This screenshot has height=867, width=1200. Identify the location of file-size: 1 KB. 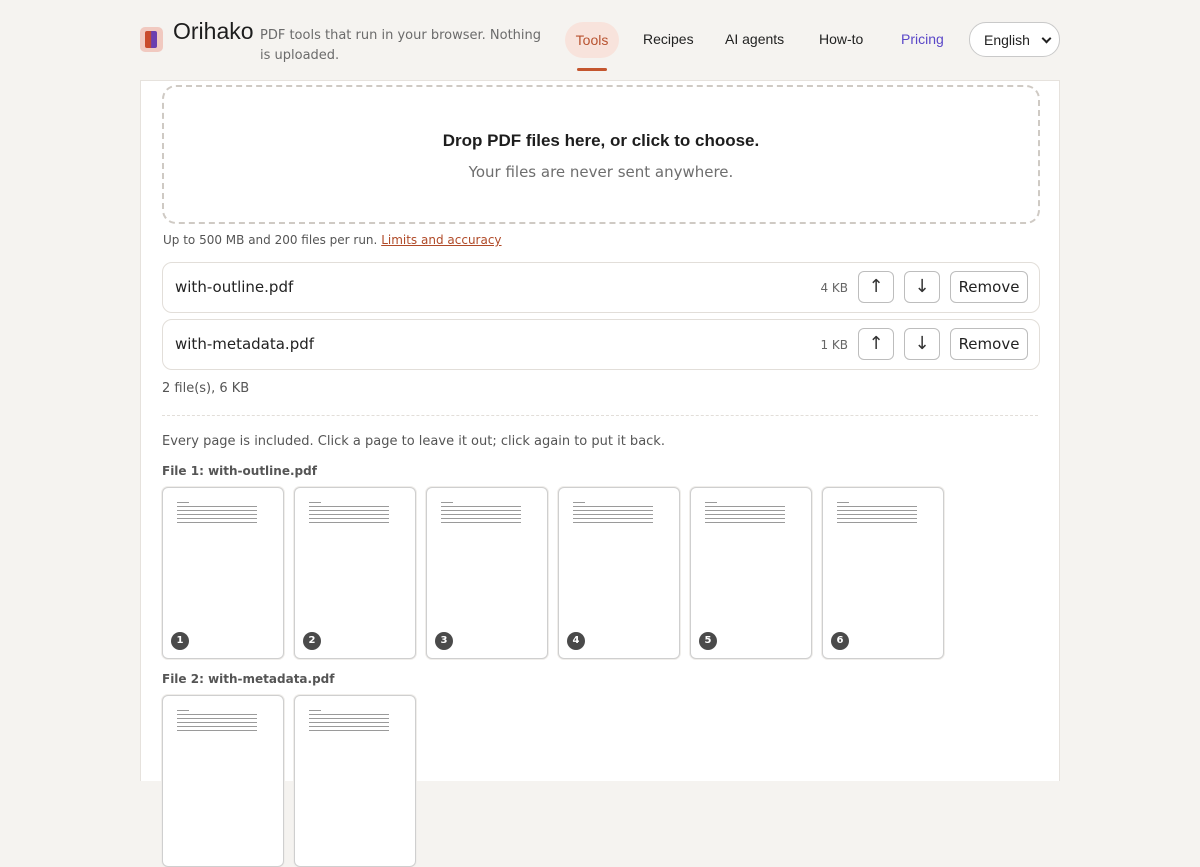
(834, 345).